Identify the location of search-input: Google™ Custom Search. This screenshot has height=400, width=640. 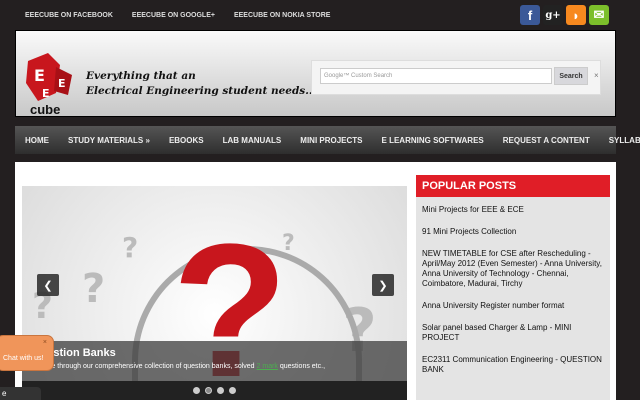
(436, 76).